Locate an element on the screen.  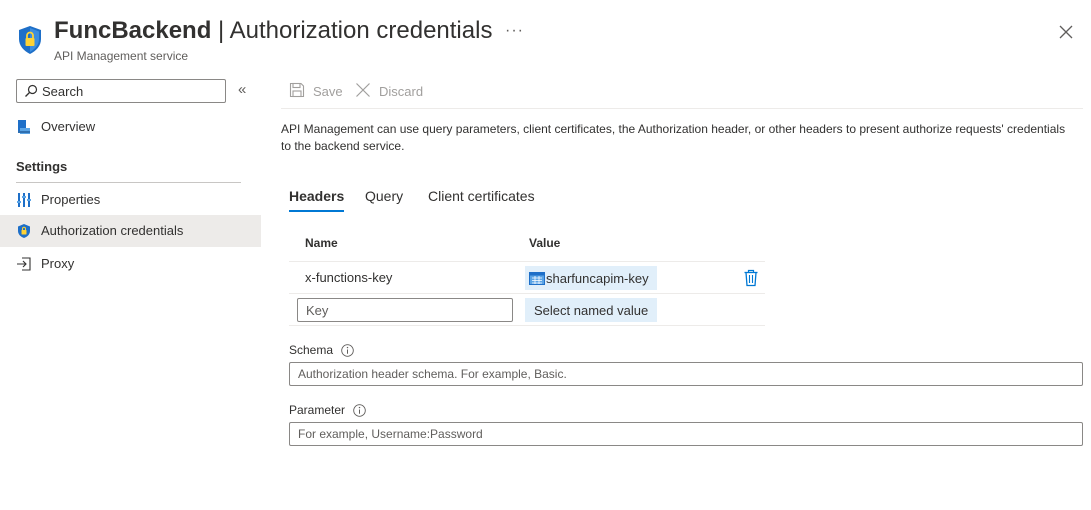
select-named-value-button: Select named value is located at coordinates (591, 310).